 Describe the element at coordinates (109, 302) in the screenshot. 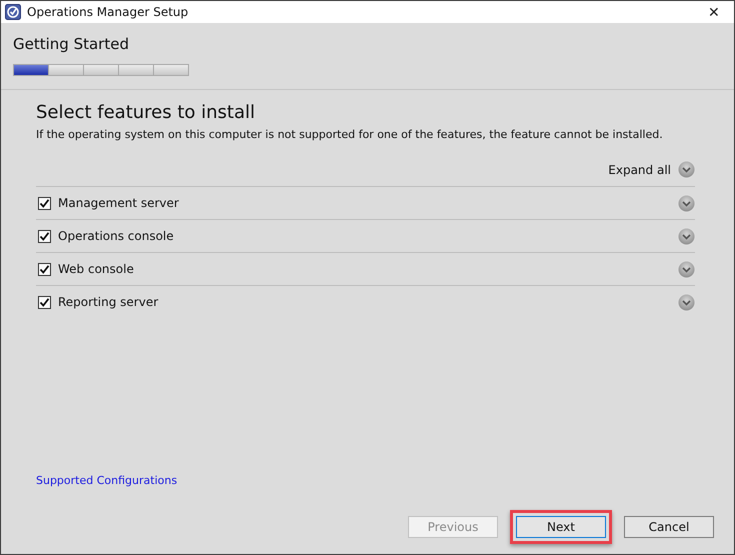

I see `feature-label: Reporting server` at that location.